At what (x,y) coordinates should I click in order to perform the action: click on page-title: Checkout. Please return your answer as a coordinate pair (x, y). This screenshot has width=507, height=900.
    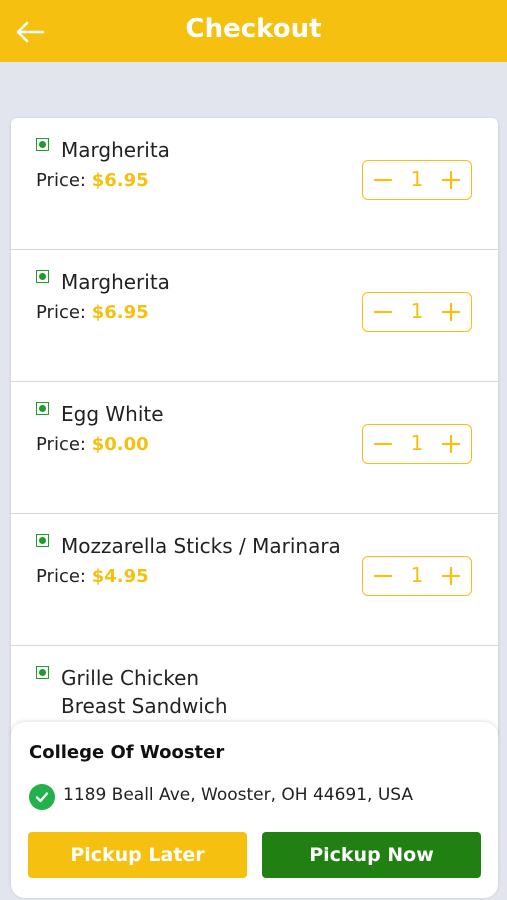
    Looking at the image, I should click on (253, 29).